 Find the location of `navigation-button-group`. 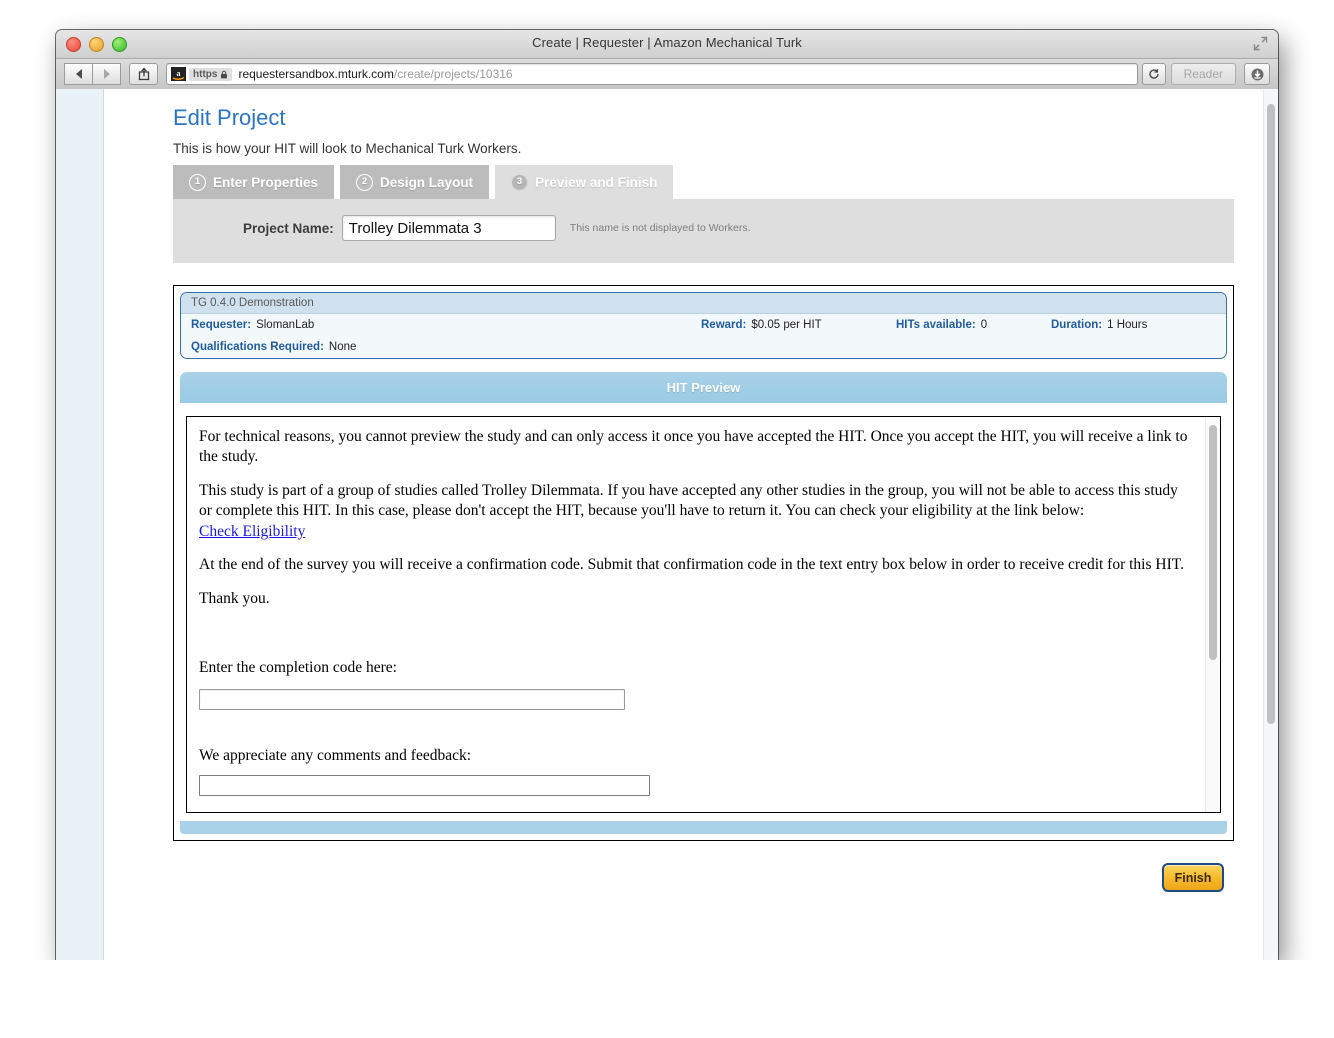

navigation-button-group is located at coordinates (92, 74).